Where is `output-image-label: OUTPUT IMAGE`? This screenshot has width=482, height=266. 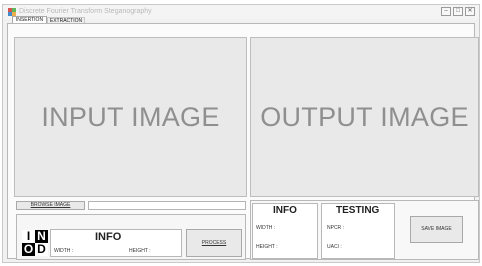 output-image-label: OUTPUT IMAGE is located at coordinates (364, 116).